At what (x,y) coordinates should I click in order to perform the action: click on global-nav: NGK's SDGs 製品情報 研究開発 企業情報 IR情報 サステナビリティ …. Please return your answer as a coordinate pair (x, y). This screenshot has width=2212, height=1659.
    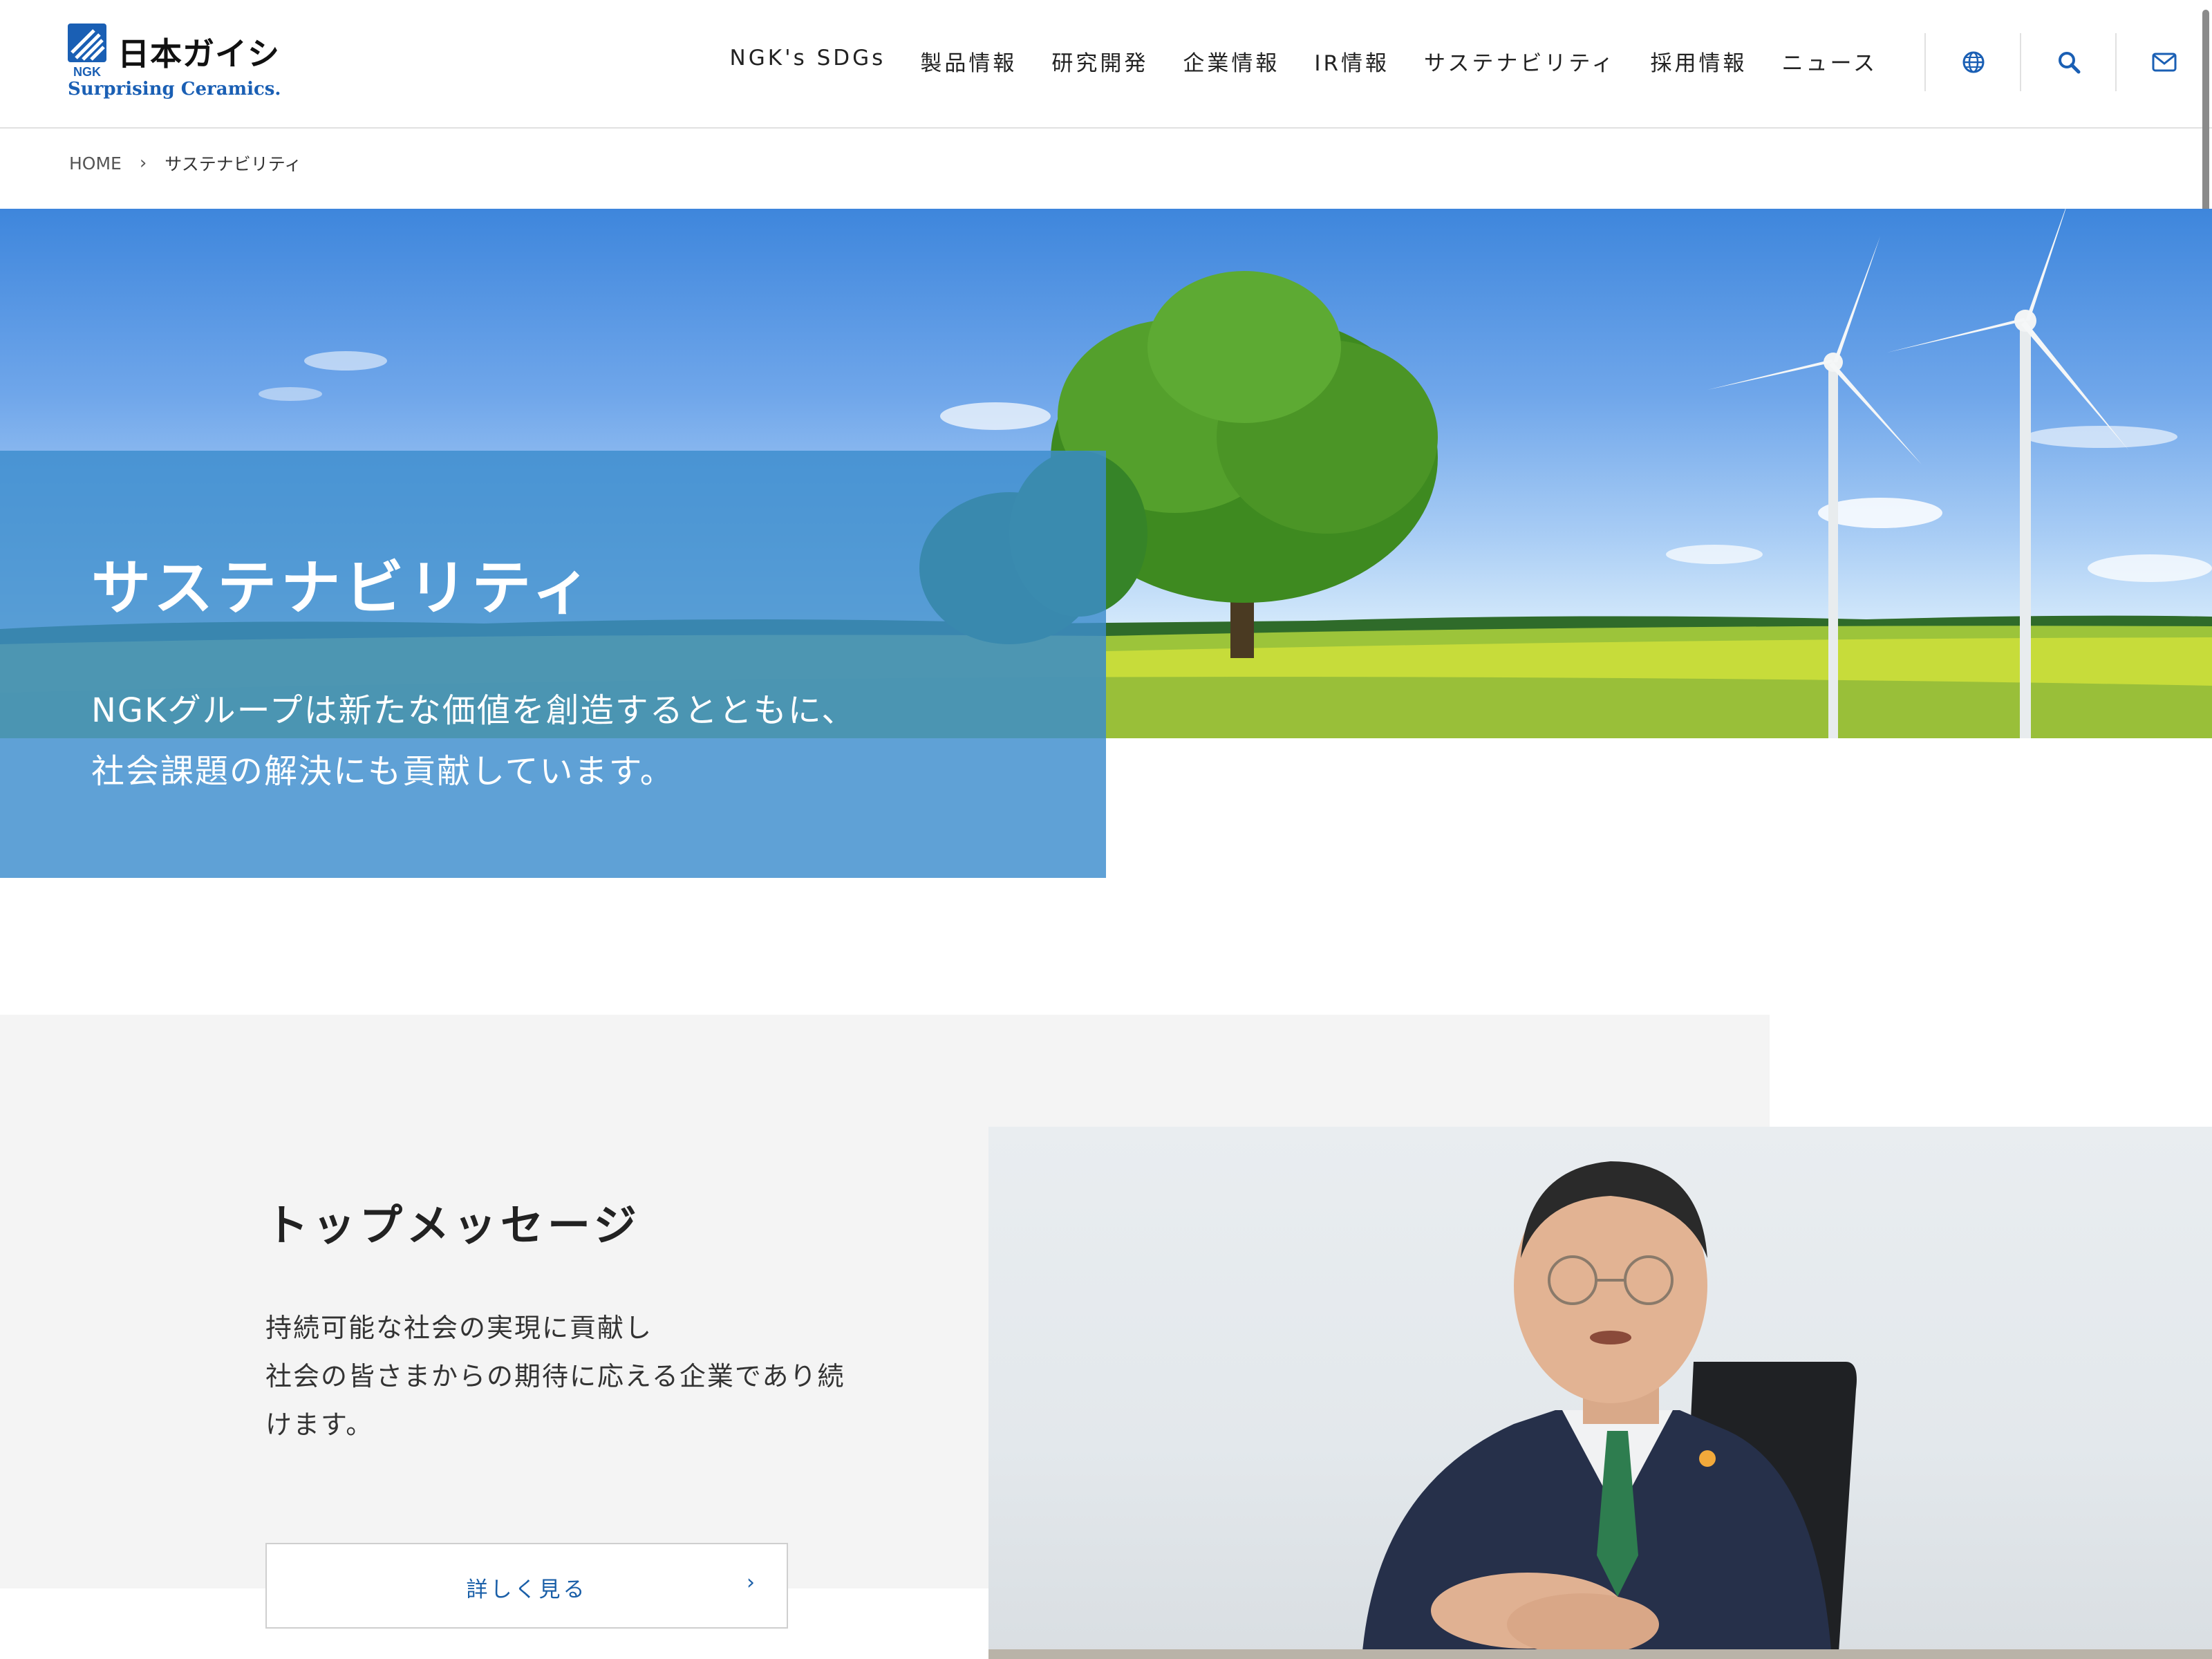
    Looking at the image, I should click on (1303, 61).